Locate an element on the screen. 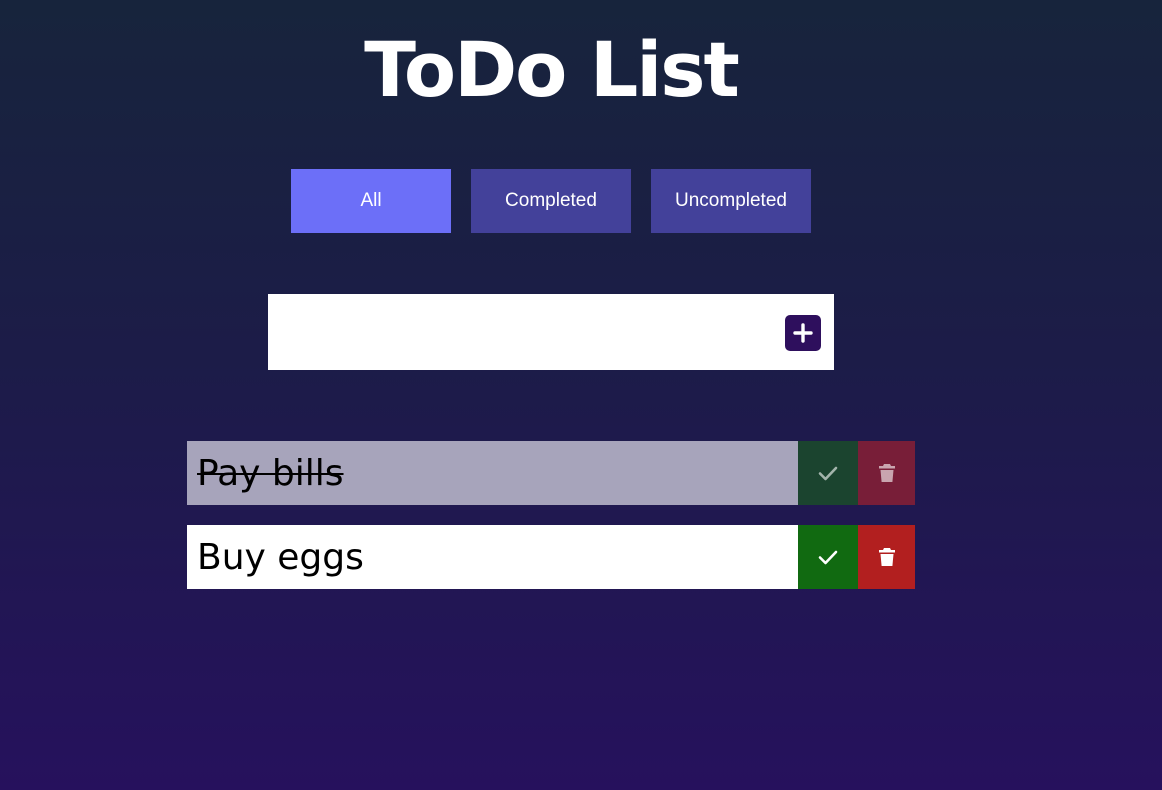 Image resolution: width=1162 pixels, height=790 pixels. todo-item: Buy eggs is located at coordinates (551, 557).